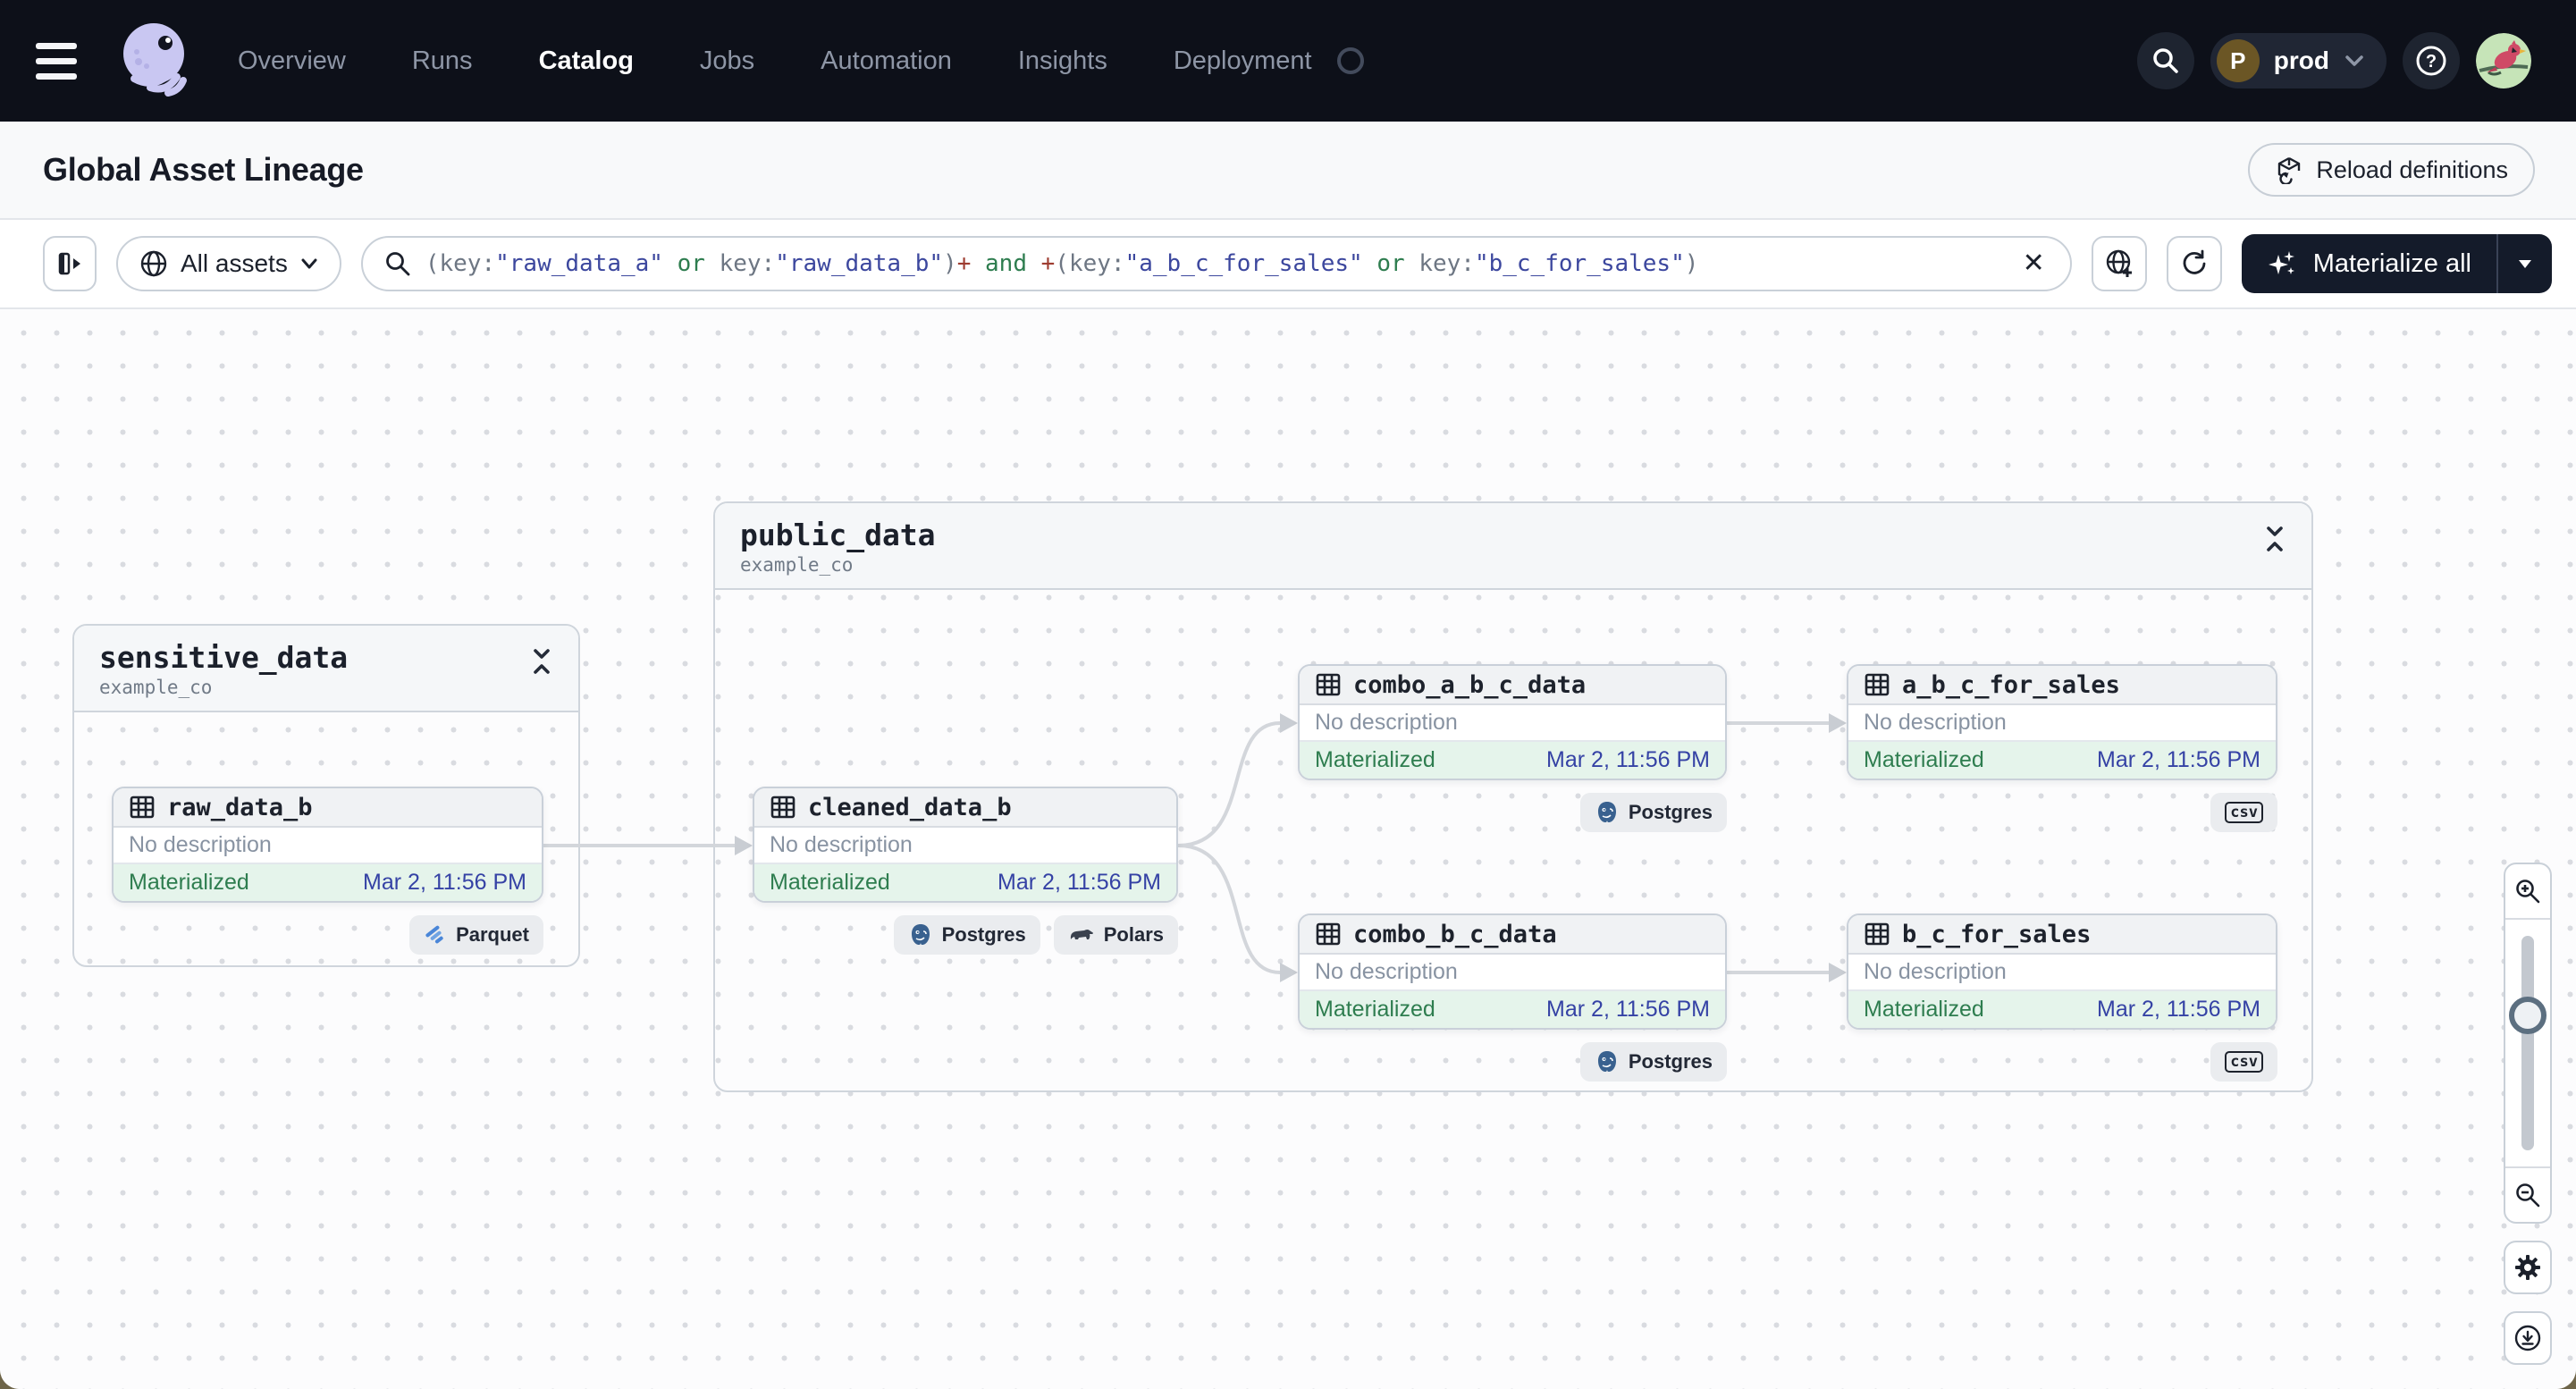 The width and height of the screenshot is (2576, 1389). I want to click on badge-label: Postgres, so click(1671, 812).